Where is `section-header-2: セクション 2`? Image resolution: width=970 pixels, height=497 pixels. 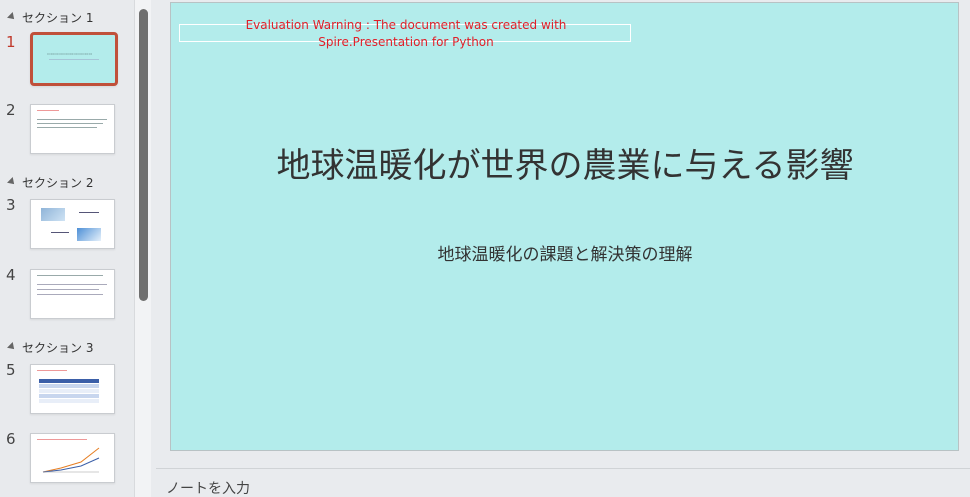
section-header-2: セクション 2 is located at coordinates (50, 182).